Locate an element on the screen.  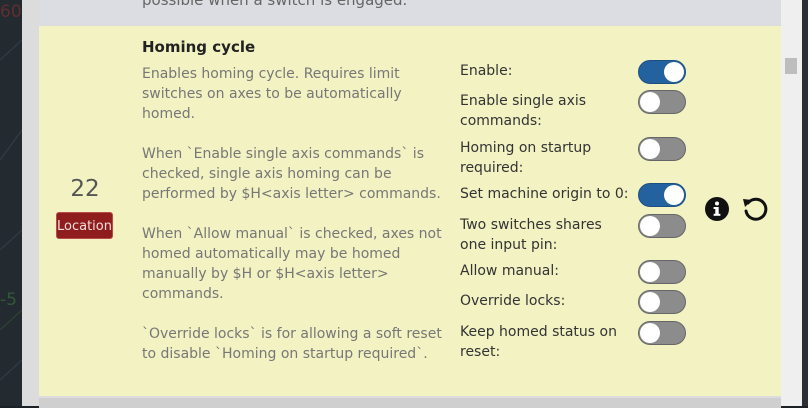
option-label-homing-on-startup: Homing on startup required: is located at coordinates (526, 158).